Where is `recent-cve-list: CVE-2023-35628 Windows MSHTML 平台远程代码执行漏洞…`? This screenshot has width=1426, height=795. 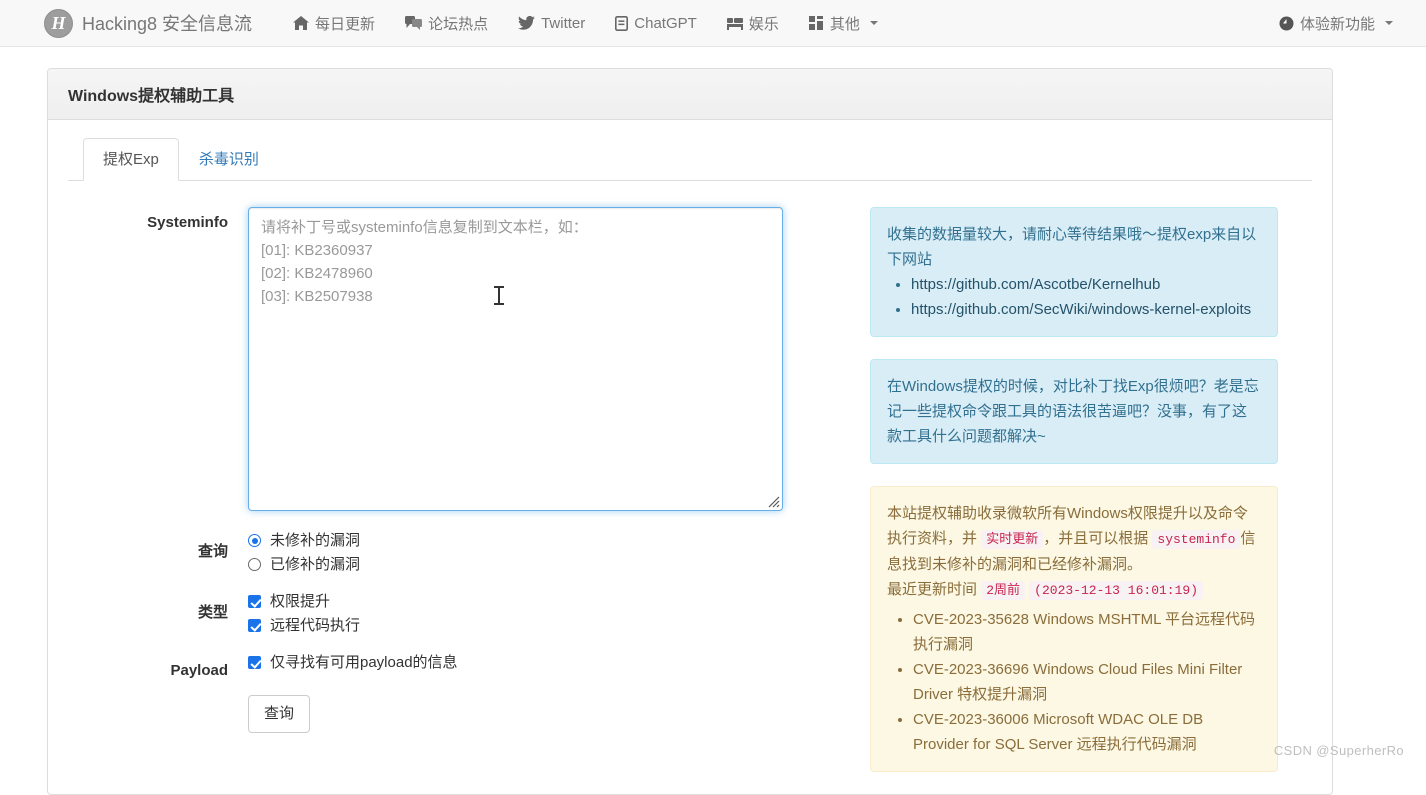 recent-cve-list: CVE-2023-35628 Windows MSHTML 平台远程代码执行漏洞… is located at coordinates (1074, 682).